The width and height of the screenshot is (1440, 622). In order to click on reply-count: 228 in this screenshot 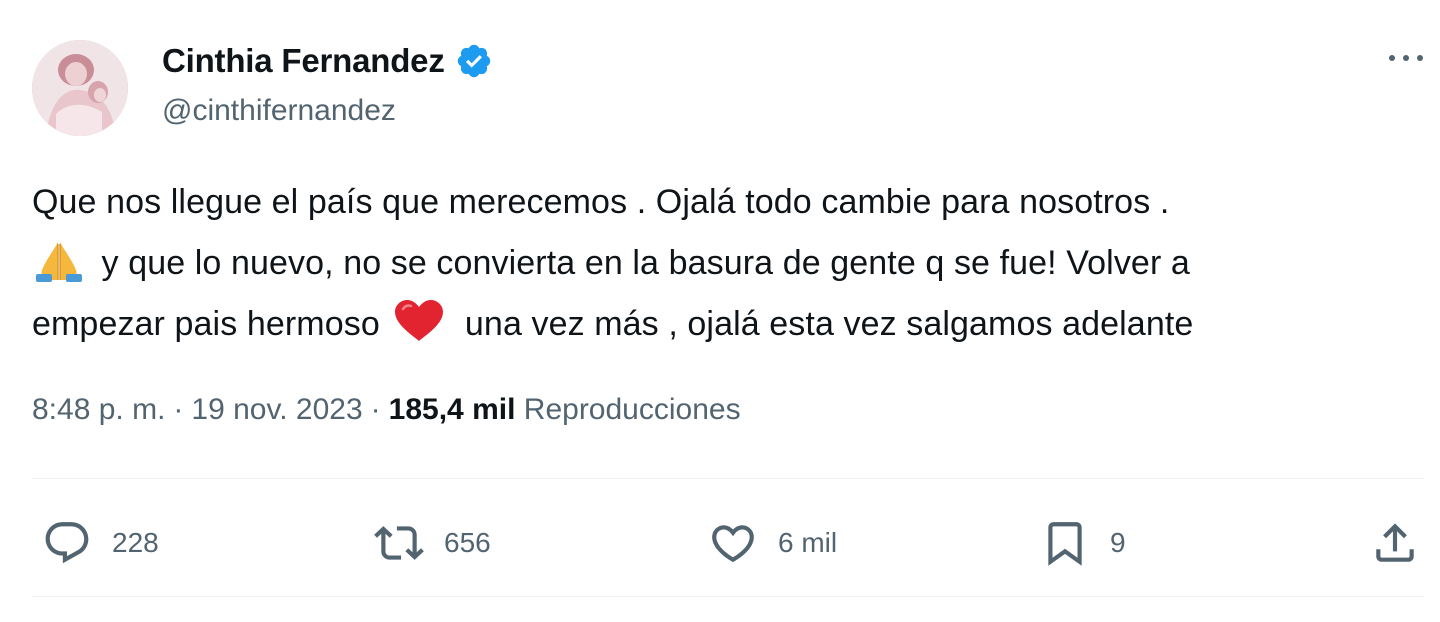, I will do `click(135, 542)`.